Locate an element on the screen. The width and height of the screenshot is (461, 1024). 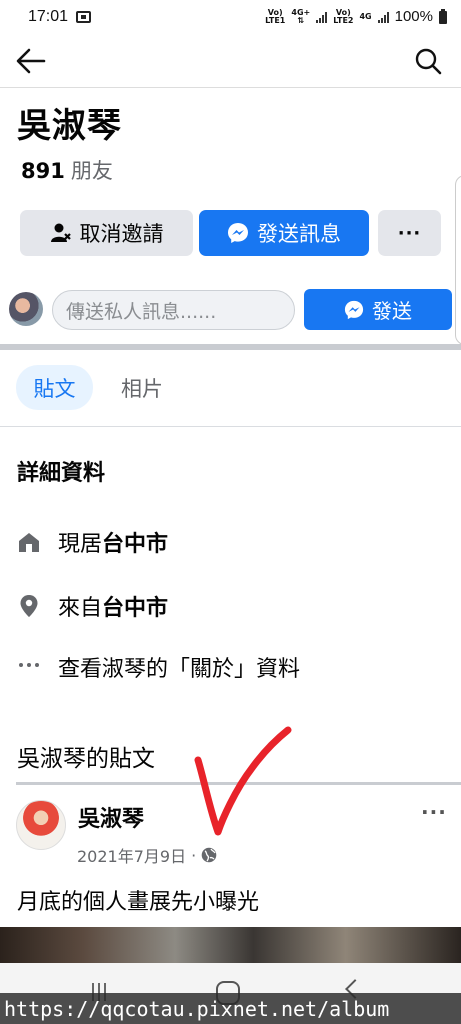
red-check-annotation-icon is located at coordinates (243, 781).